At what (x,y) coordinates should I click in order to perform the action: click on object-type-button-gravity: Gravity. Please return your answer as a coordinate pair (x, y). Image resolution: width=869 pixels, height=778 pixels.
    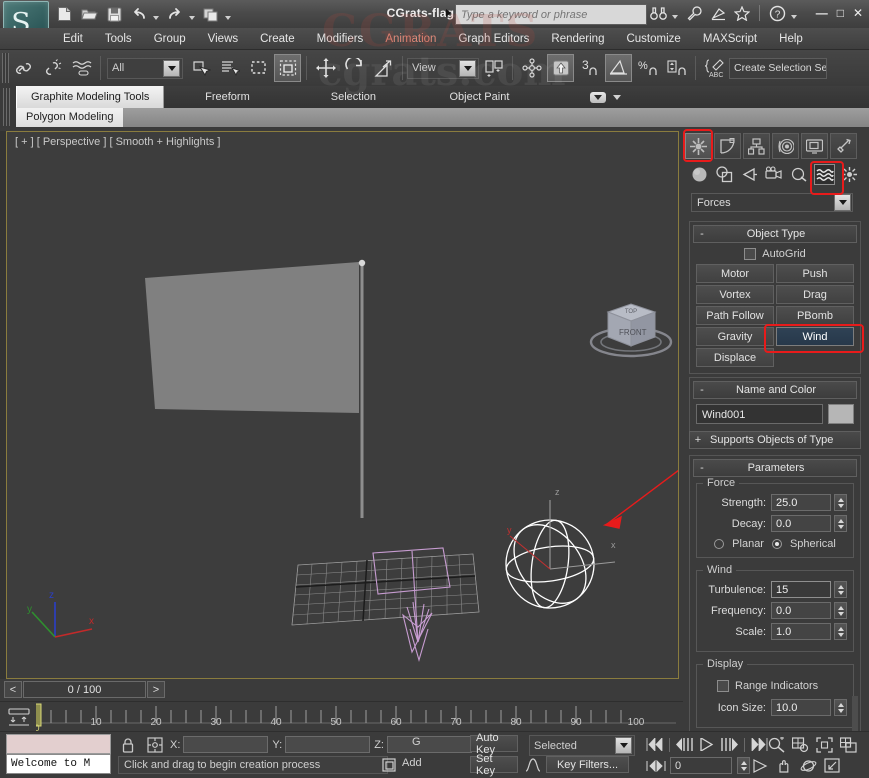
    Looking at the image, I should click on (735, 336).